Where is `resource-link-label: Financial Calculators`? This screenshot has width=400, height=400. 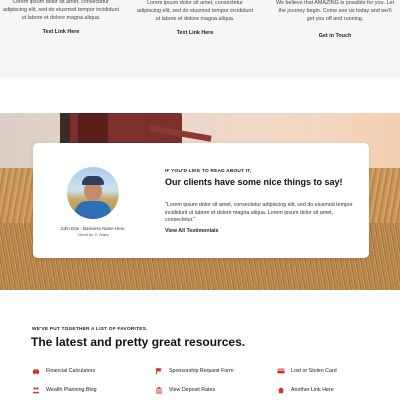
resource-link-label: Financial Calculators is located at coordinates (71, 371).